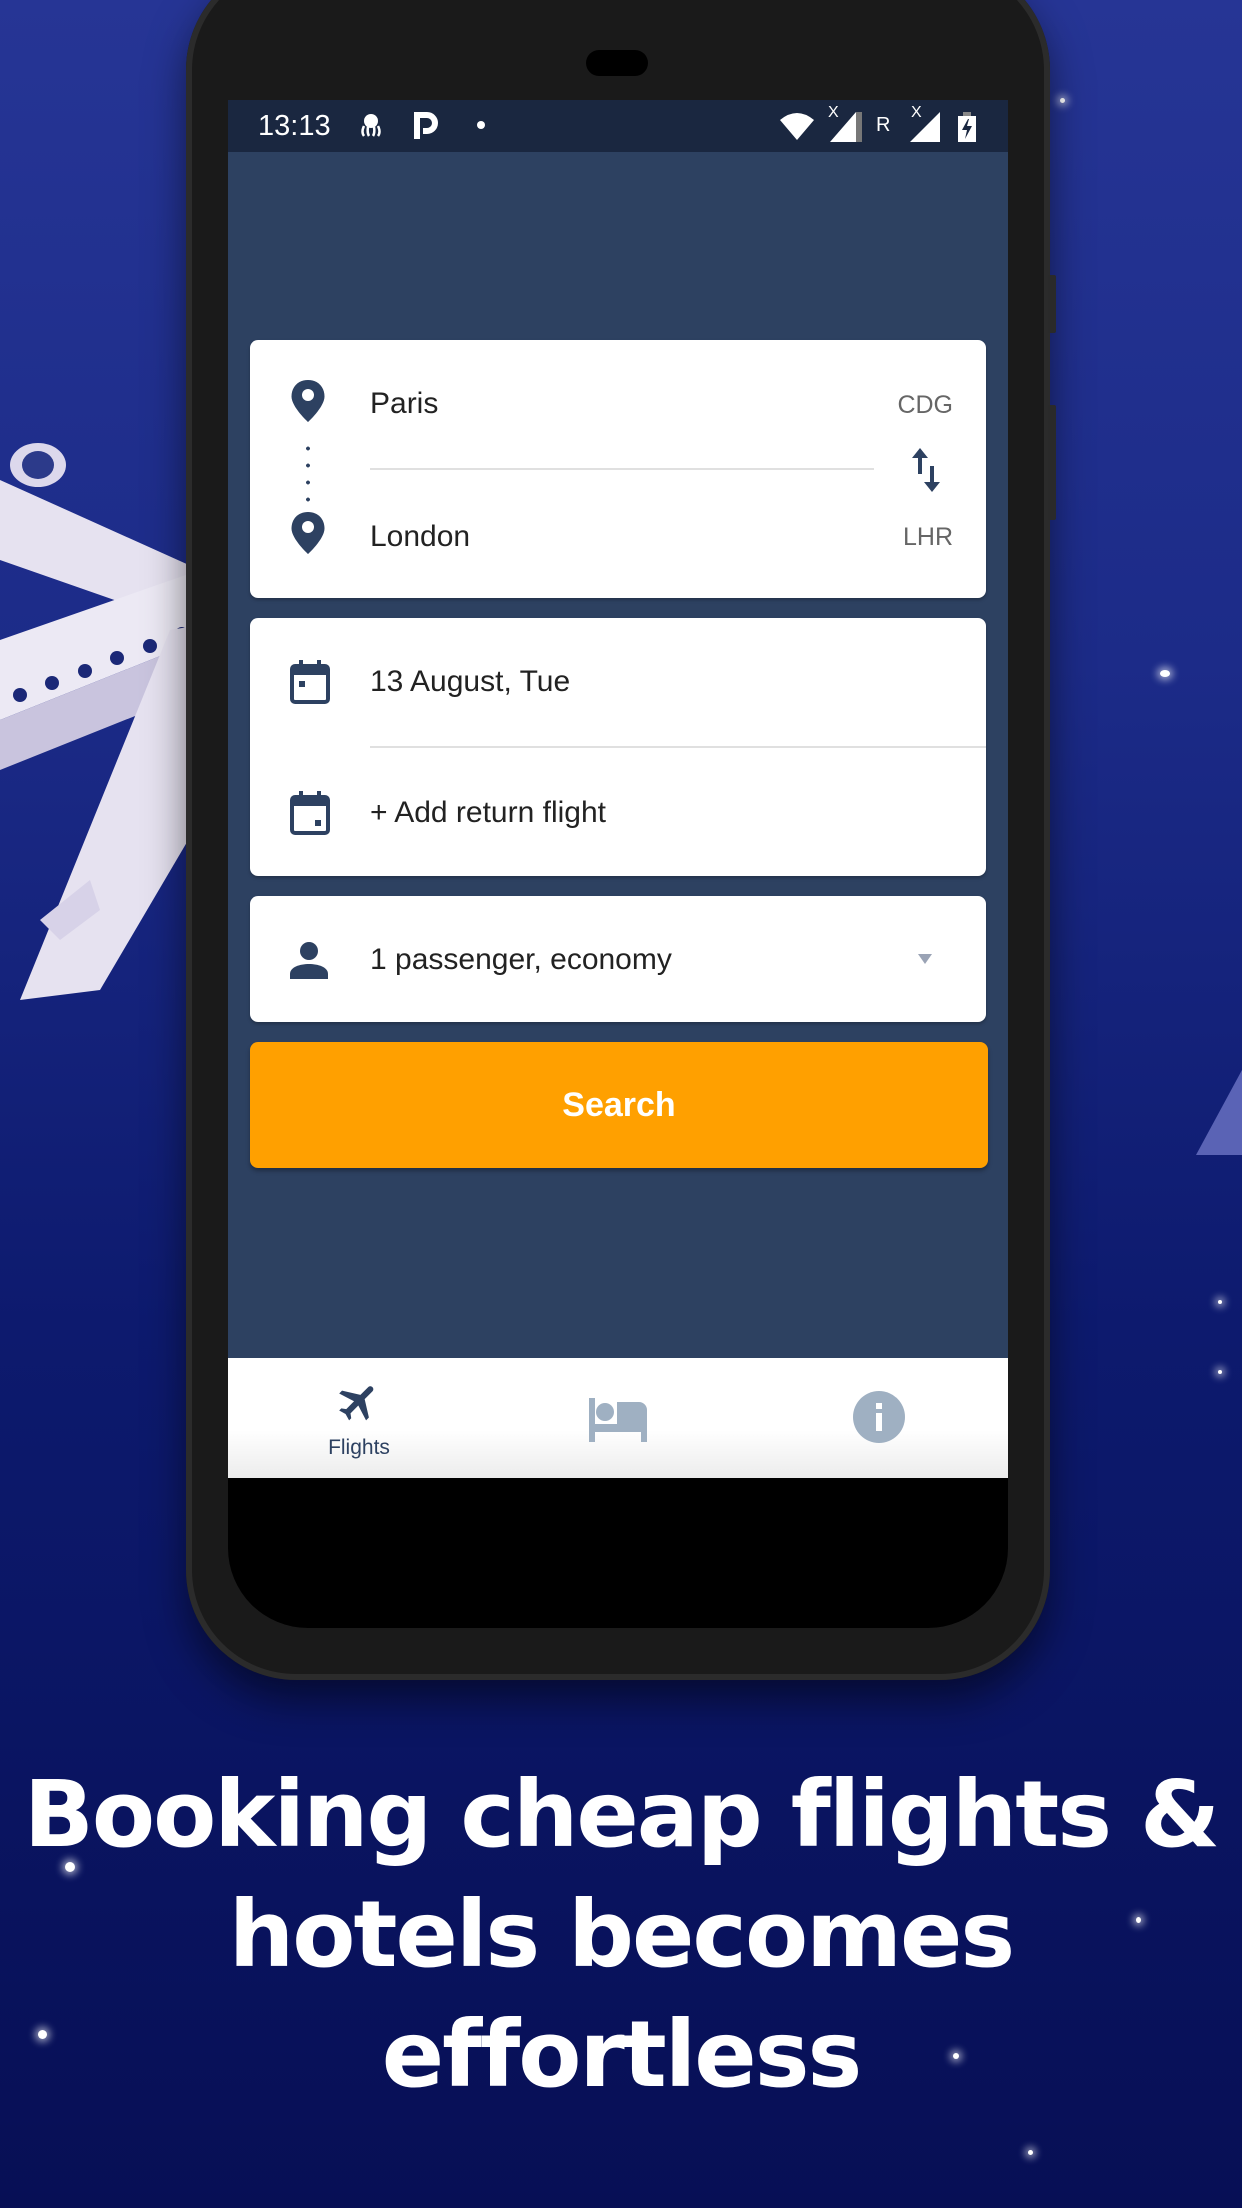 The height and width of the screenshot is (2208, 1242). I want to click on dot-icon, so click(481, 125).